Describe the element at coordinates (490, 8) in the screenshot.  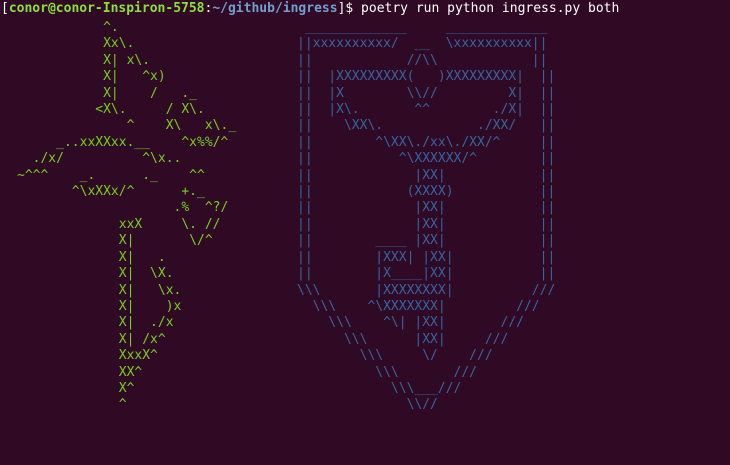
I see `prompt-command: poetry run python ingress.py both` at that location.